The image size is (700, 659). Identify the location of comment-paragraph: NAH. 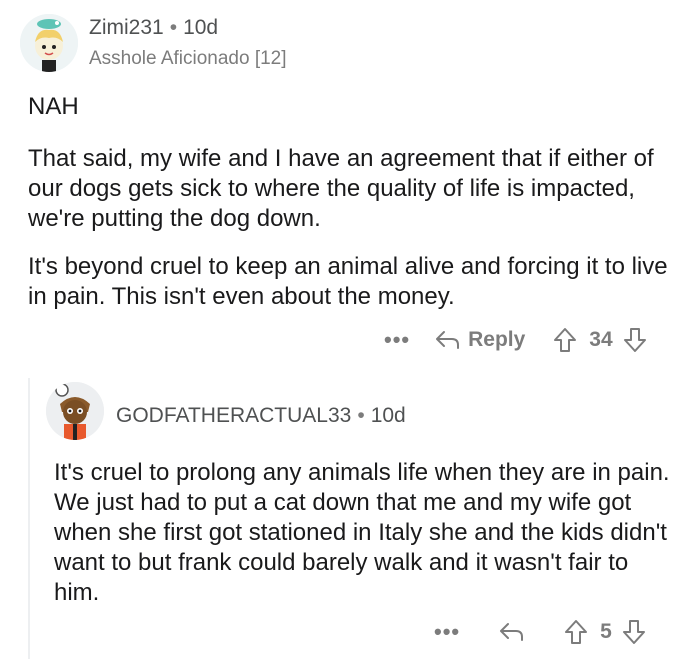
(53, 106).